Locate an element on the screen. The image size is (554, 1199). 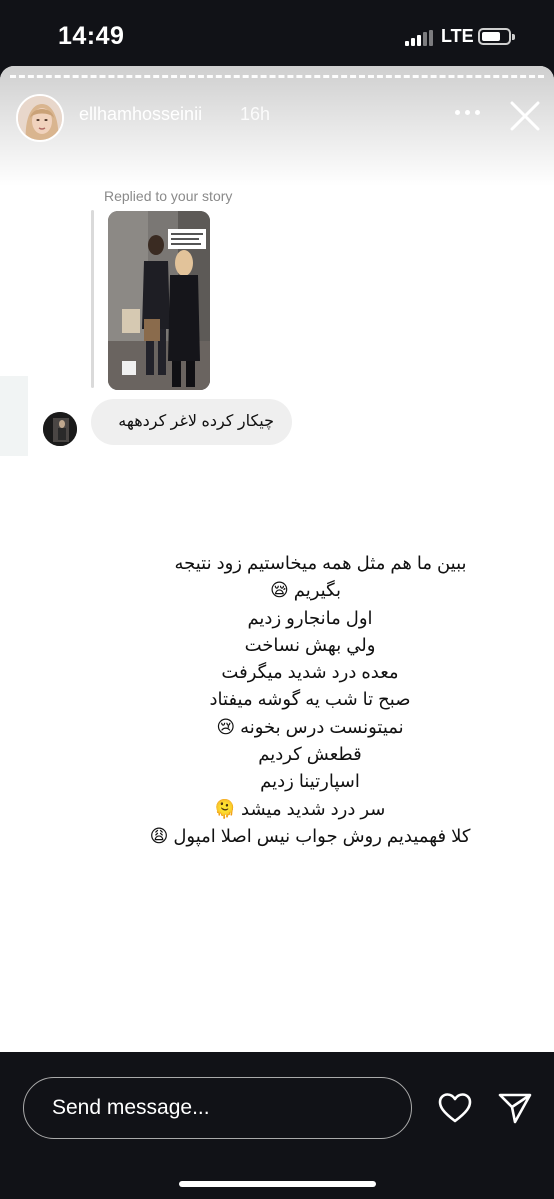
home-indicator is located at coordinates (277, 1184).